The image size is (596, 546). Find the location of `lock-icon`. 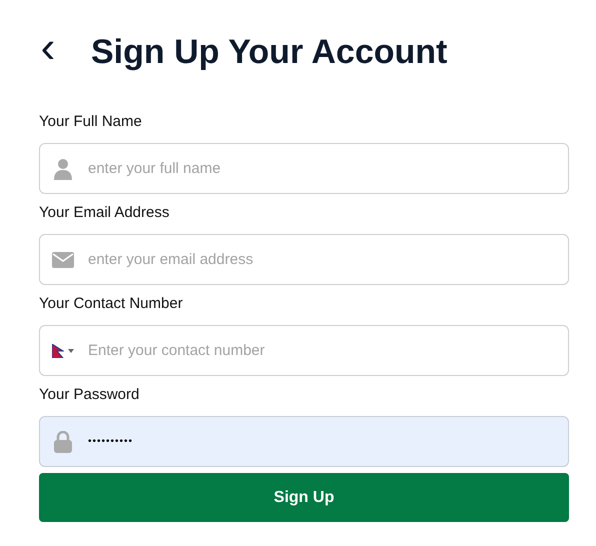

lock-icon is located at coordinates (63, 441).